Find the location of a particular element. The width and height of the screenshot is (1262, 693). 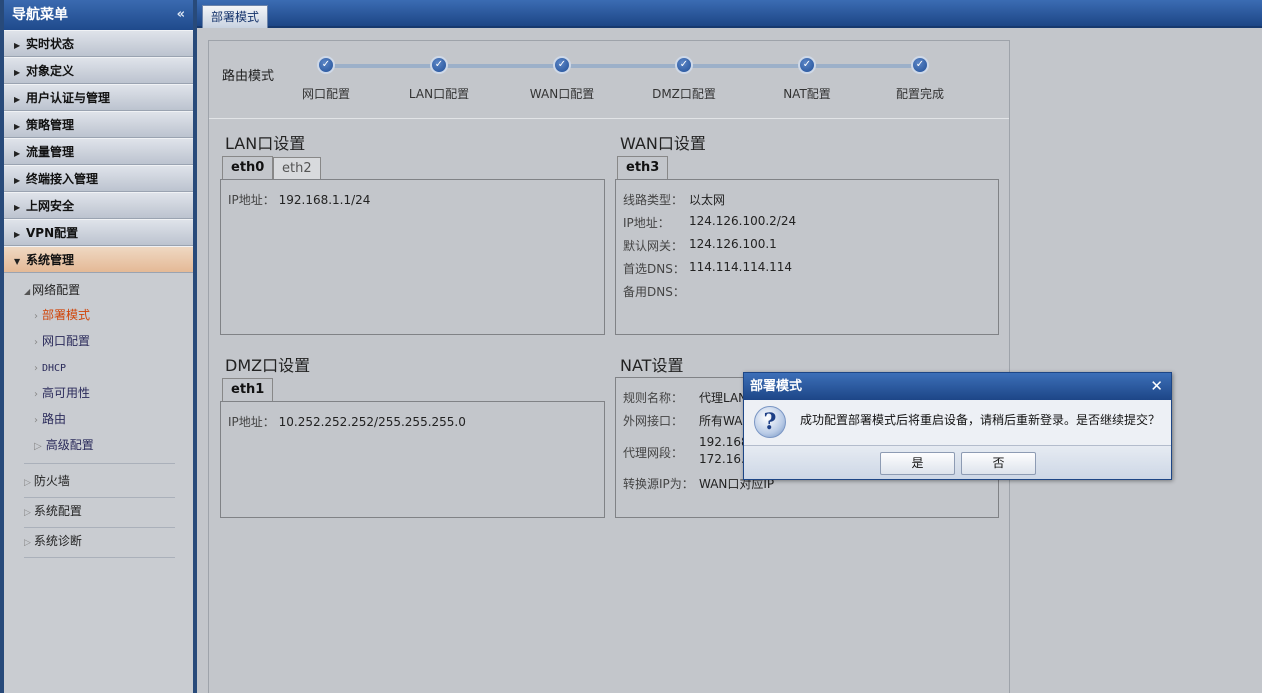

tree-leaf-deploy-mode: › 部署模式 is located at coordinates (108, 316).